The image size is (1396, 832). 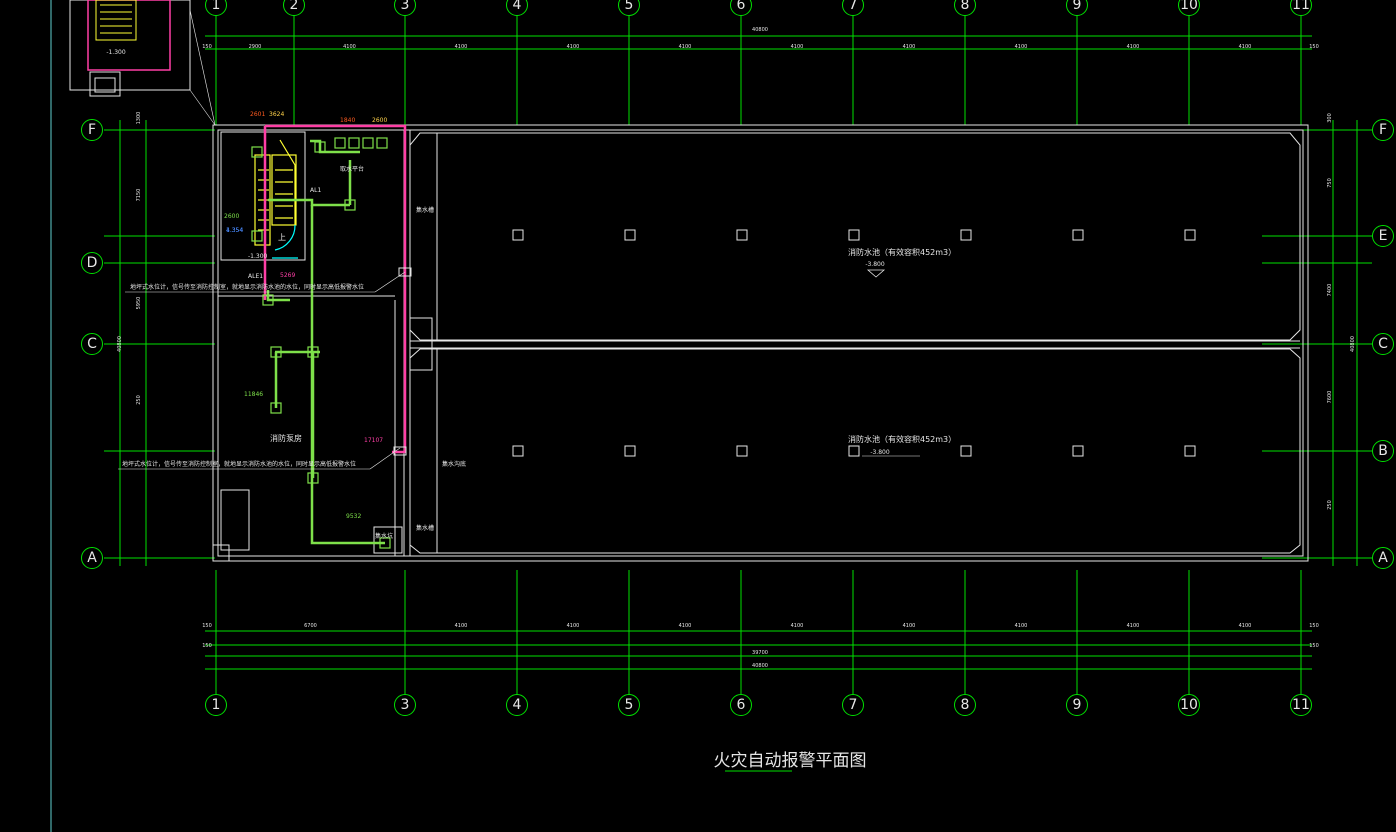 I want to click on axis-bubble-bottom-6: 6, so click(x=741, y=705).